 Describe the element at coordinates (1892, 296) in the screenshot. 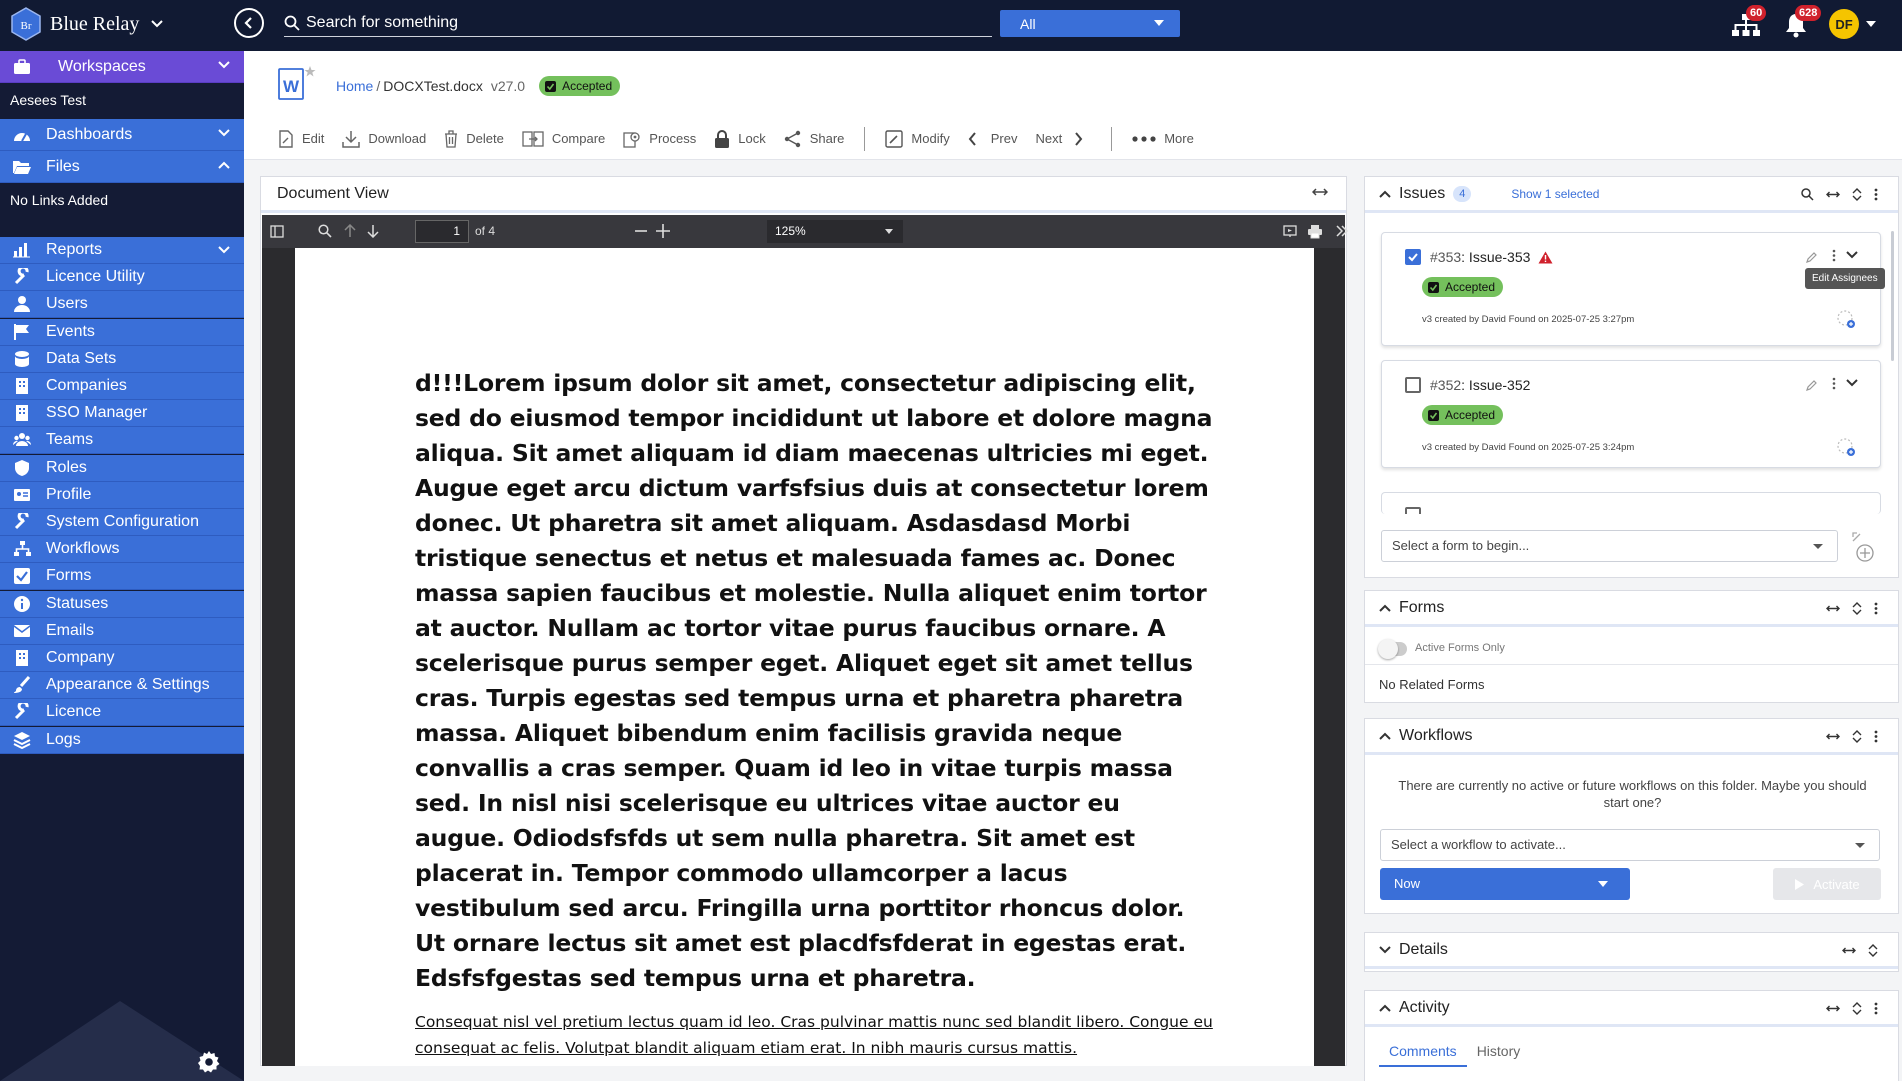

I see `issues-scrollbar` at that location.